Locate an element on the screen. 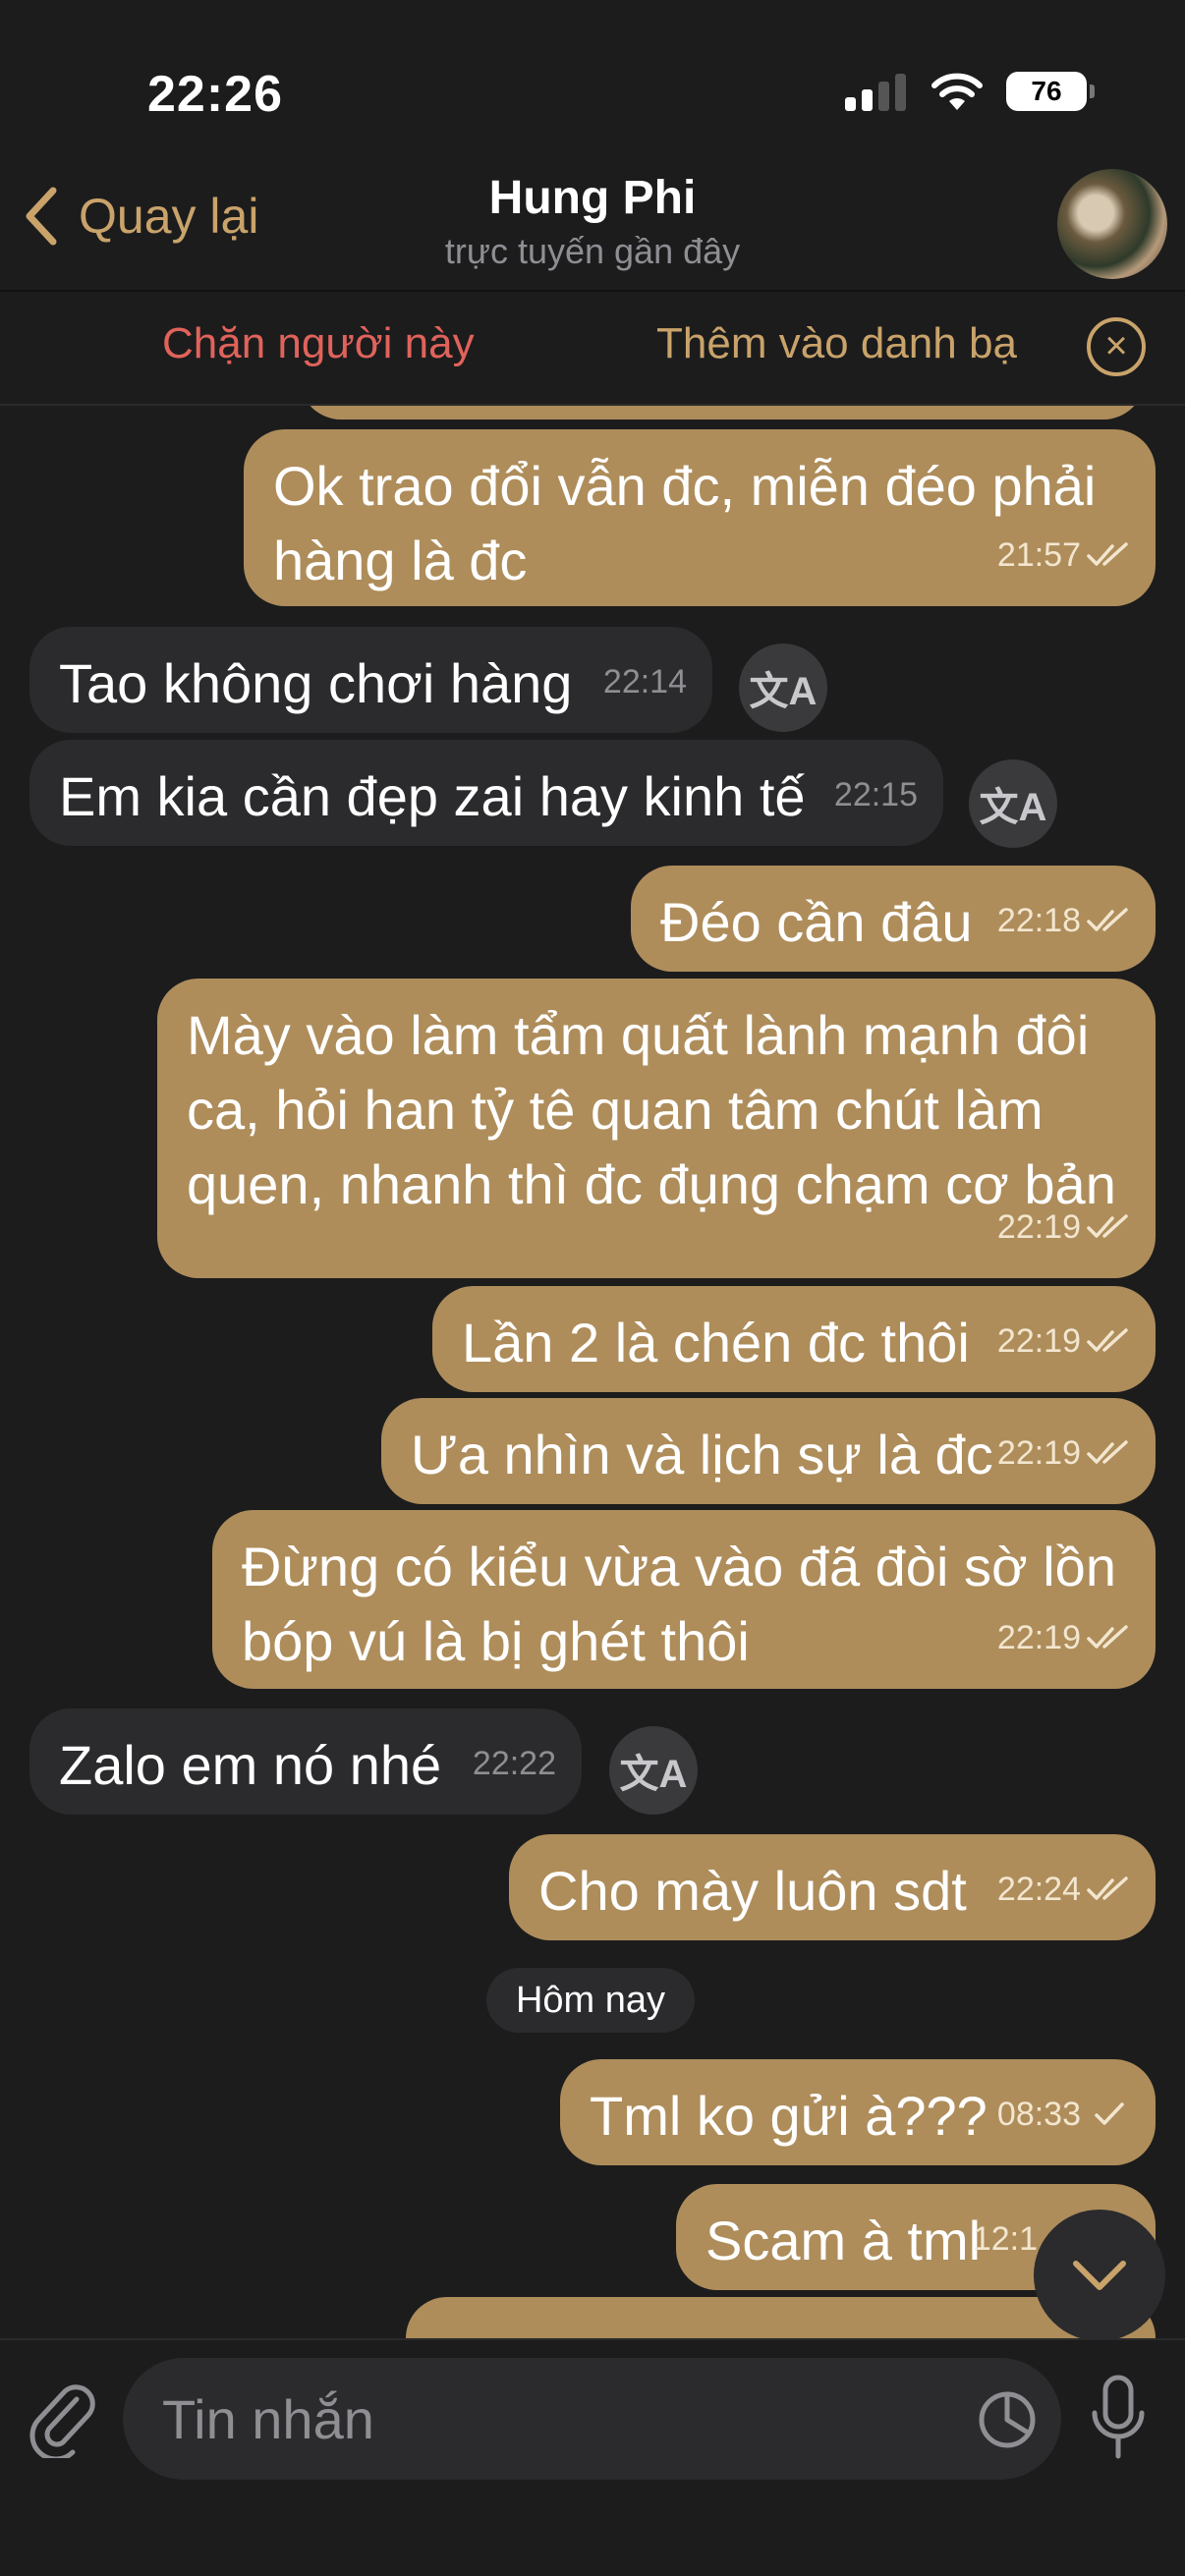 The image size is (1185, 2576). chat-title: Hung Phi is located at coordinates (593, 198).